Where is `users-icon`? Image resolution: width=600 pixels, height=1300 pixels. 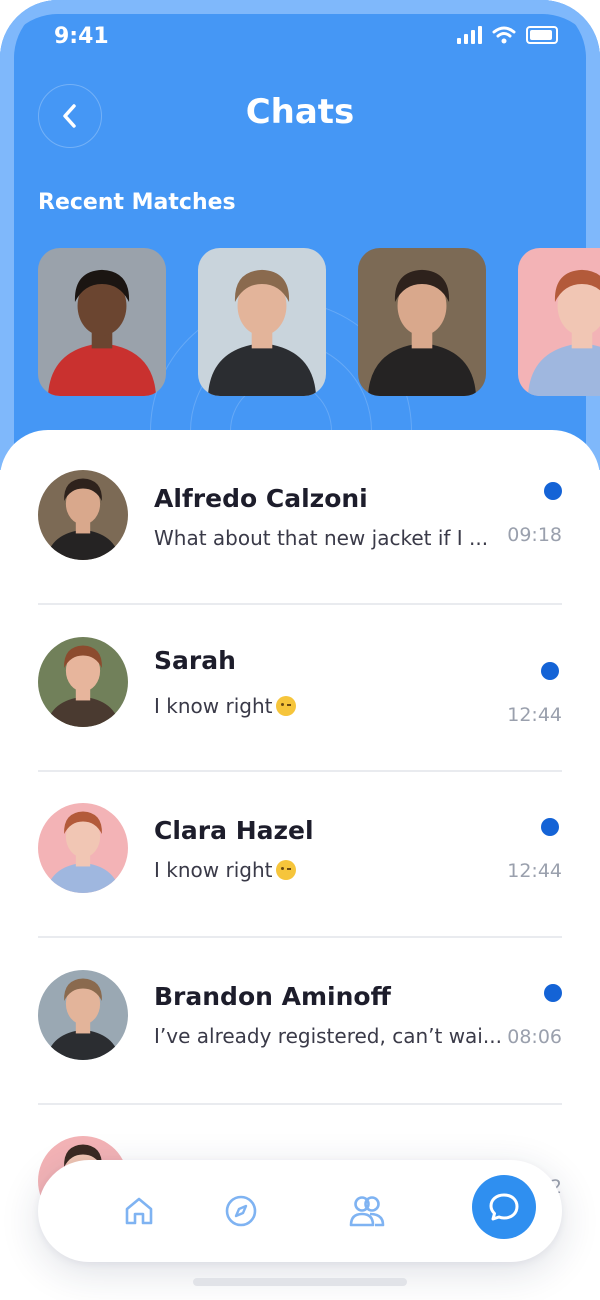 users-icon is located at coordinates (367, 1211).